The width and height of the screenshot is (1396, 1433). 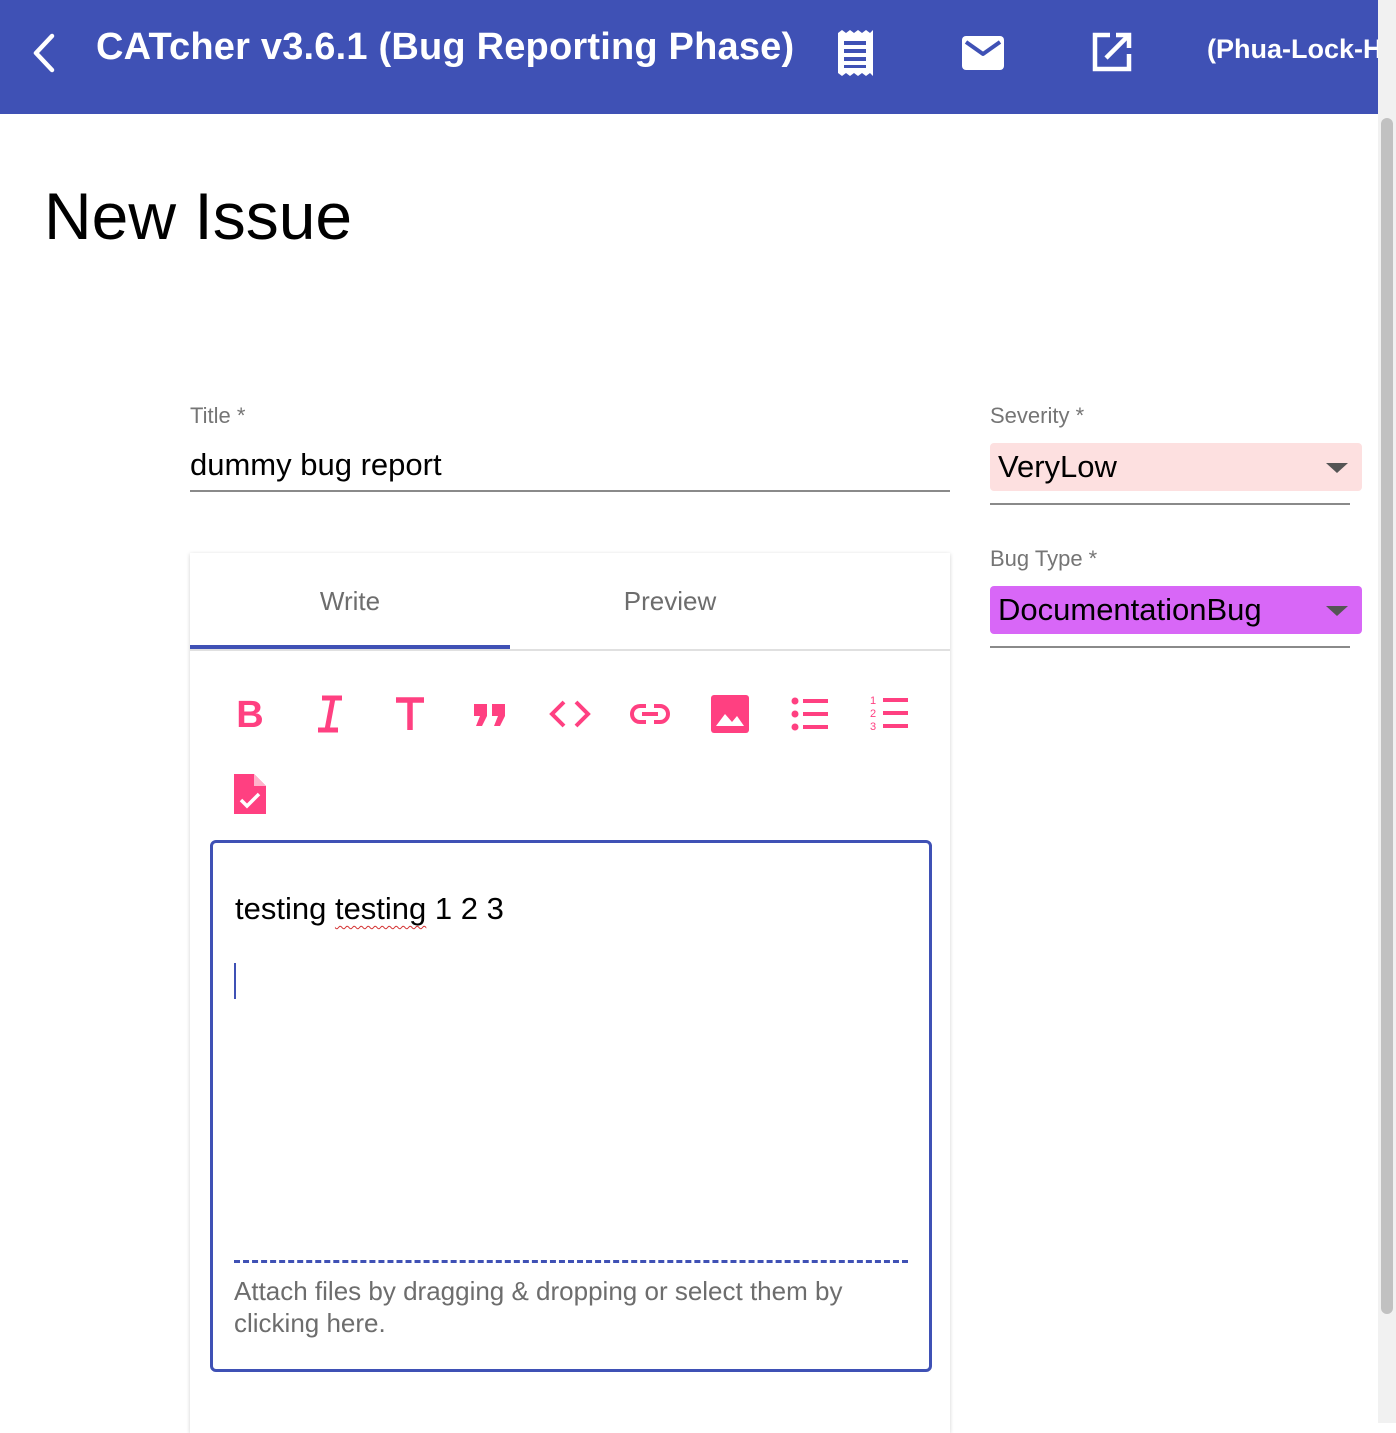 I want to click on title-label: Title *, so click(x=218, y=415).